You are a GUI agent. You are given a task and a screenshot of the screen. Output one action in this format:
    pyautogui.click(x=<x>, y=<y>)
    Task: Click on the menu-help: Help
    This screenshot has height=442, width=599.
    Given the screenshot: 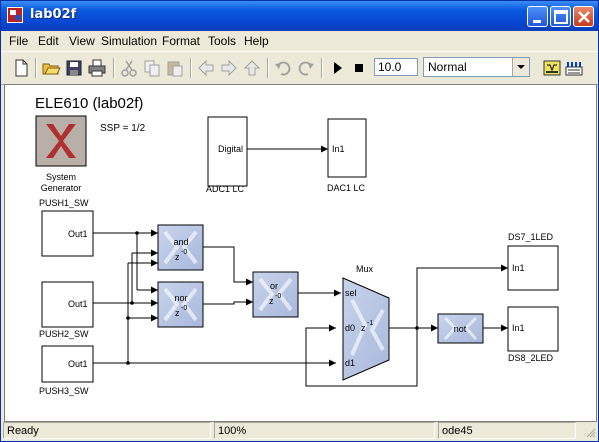 What is the action you would take?
    pyautogui.click(x=256, y=41)
    